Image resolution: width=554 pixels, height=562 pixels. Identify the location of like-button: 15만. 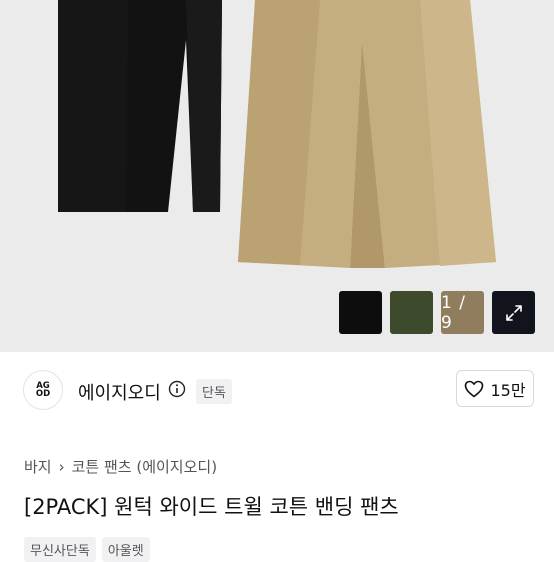
(495, 388).